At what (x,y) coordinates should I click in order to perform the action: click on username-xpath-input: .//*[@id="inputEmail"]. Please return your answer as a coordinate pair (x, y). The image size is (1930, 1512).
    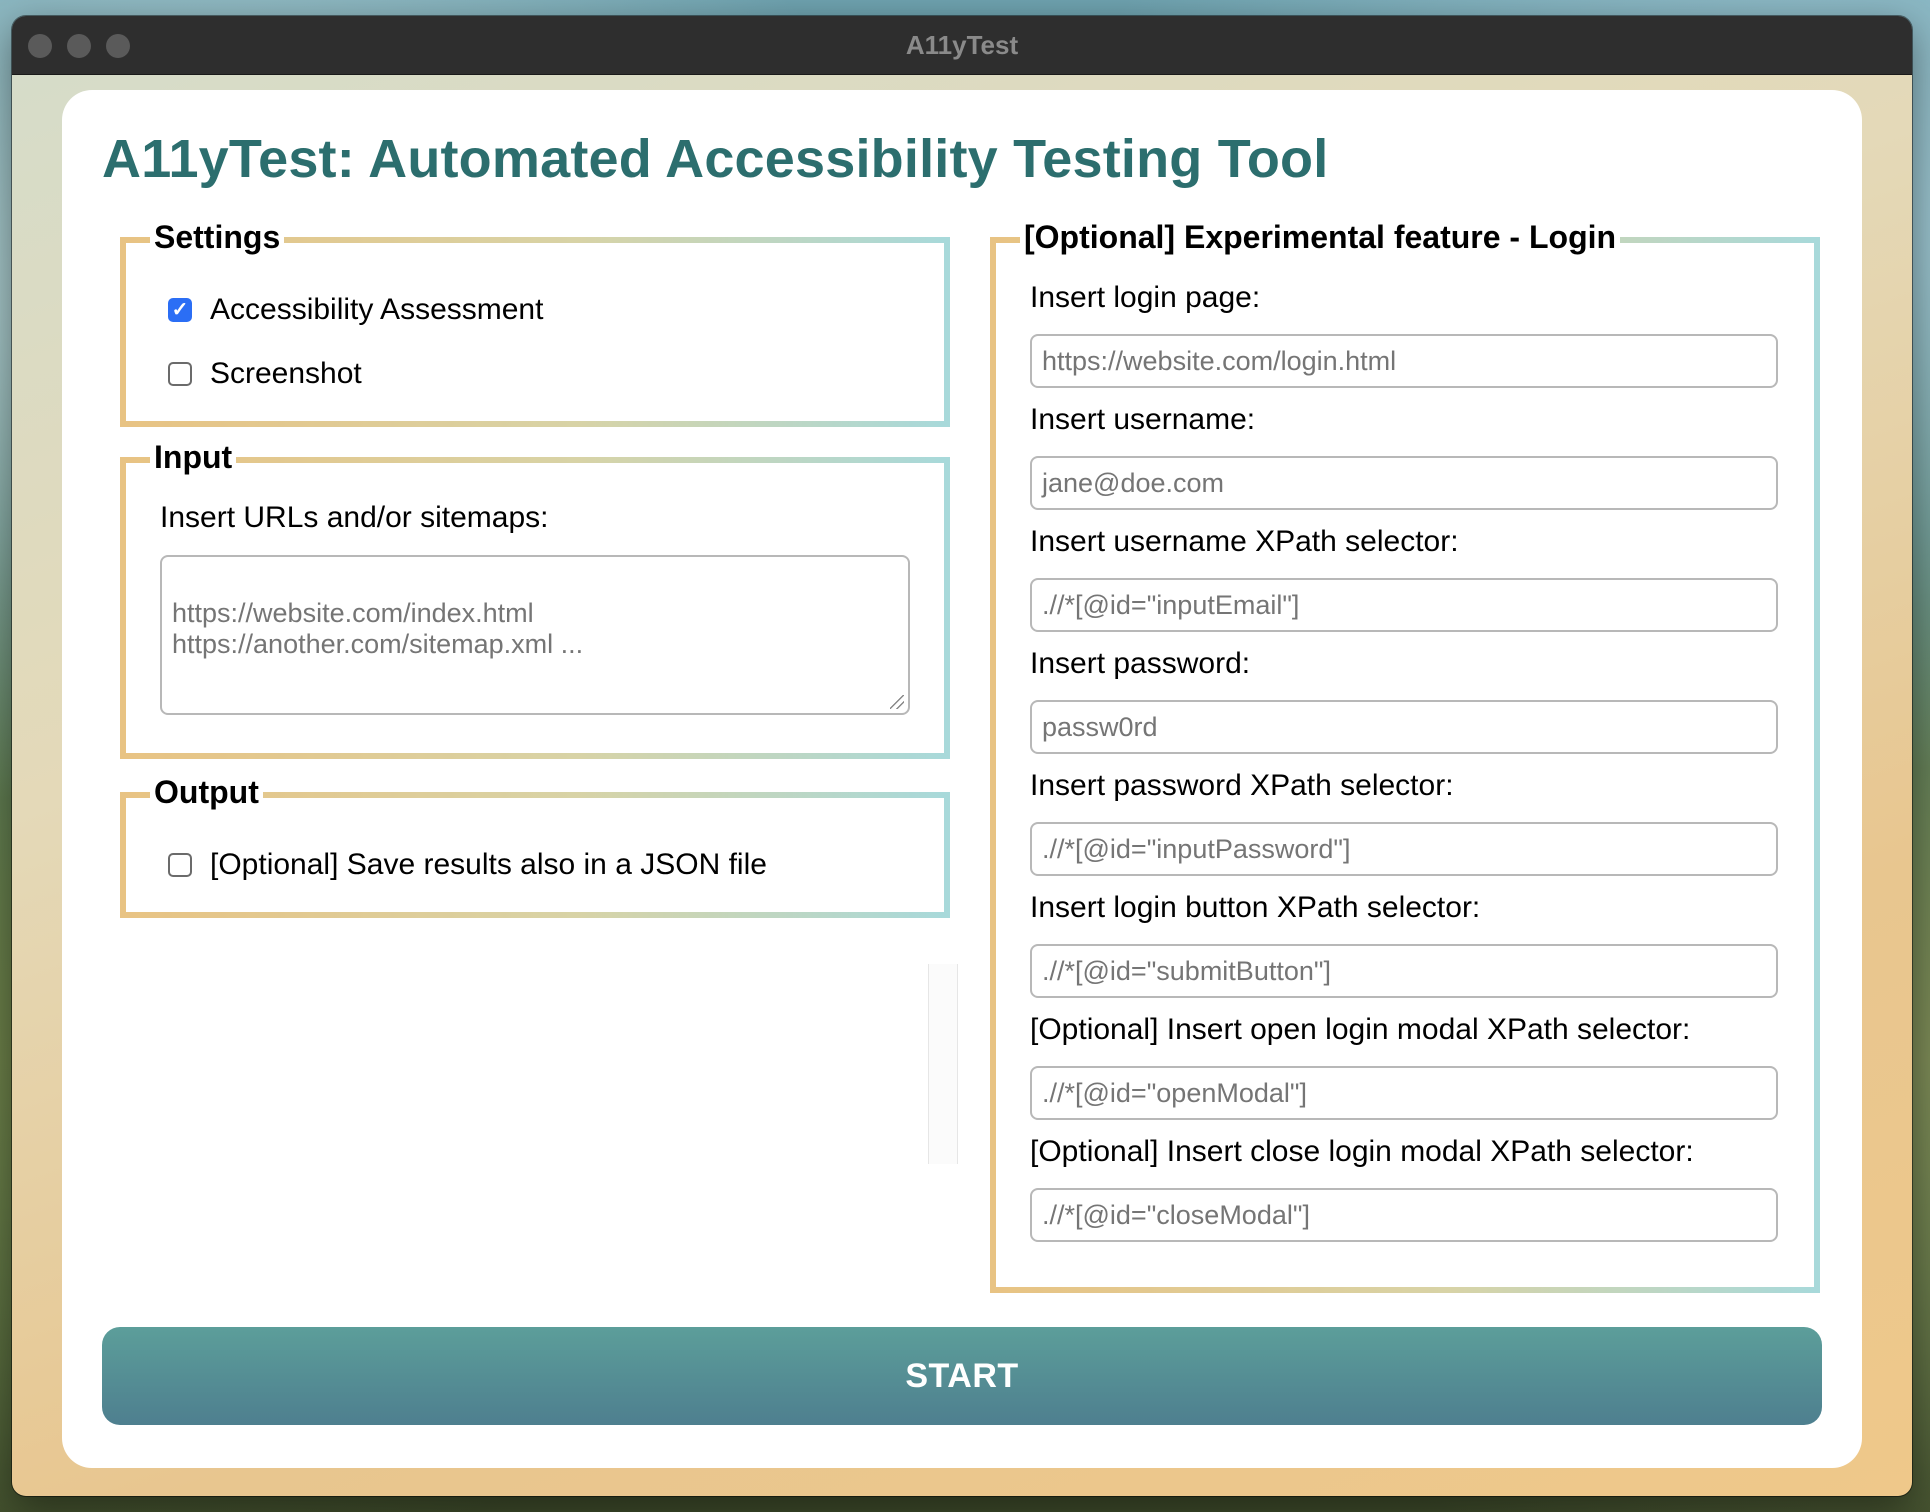
    Looking at the image, I should click on (1404, 605).